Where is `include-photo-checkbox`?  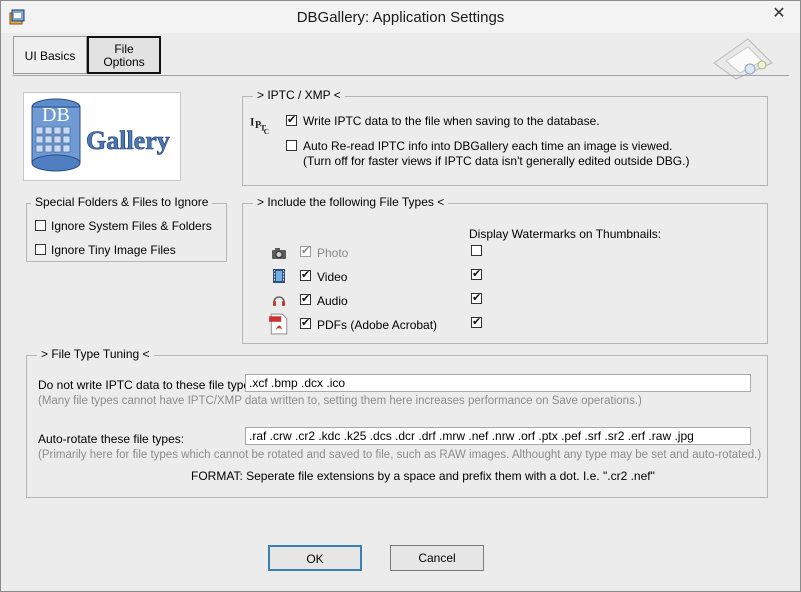 include-photo-checkbox is located at coordinates (305, 250).